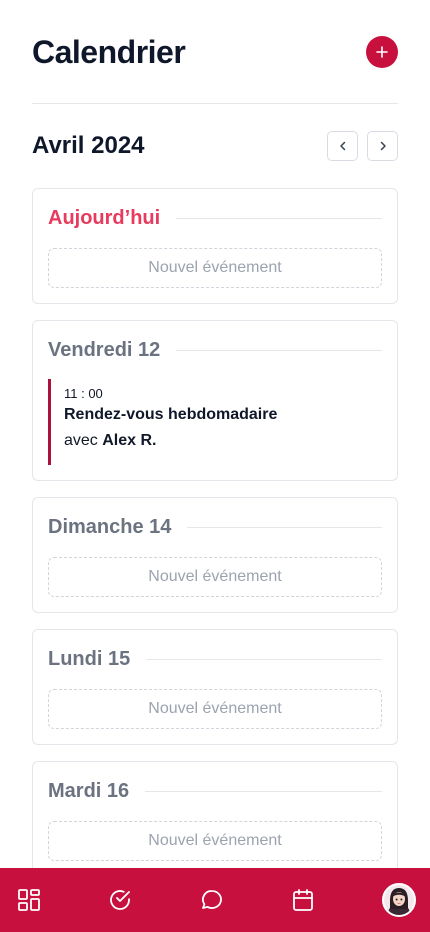  I want to click on chevron-left-icon, so click(342, 146).